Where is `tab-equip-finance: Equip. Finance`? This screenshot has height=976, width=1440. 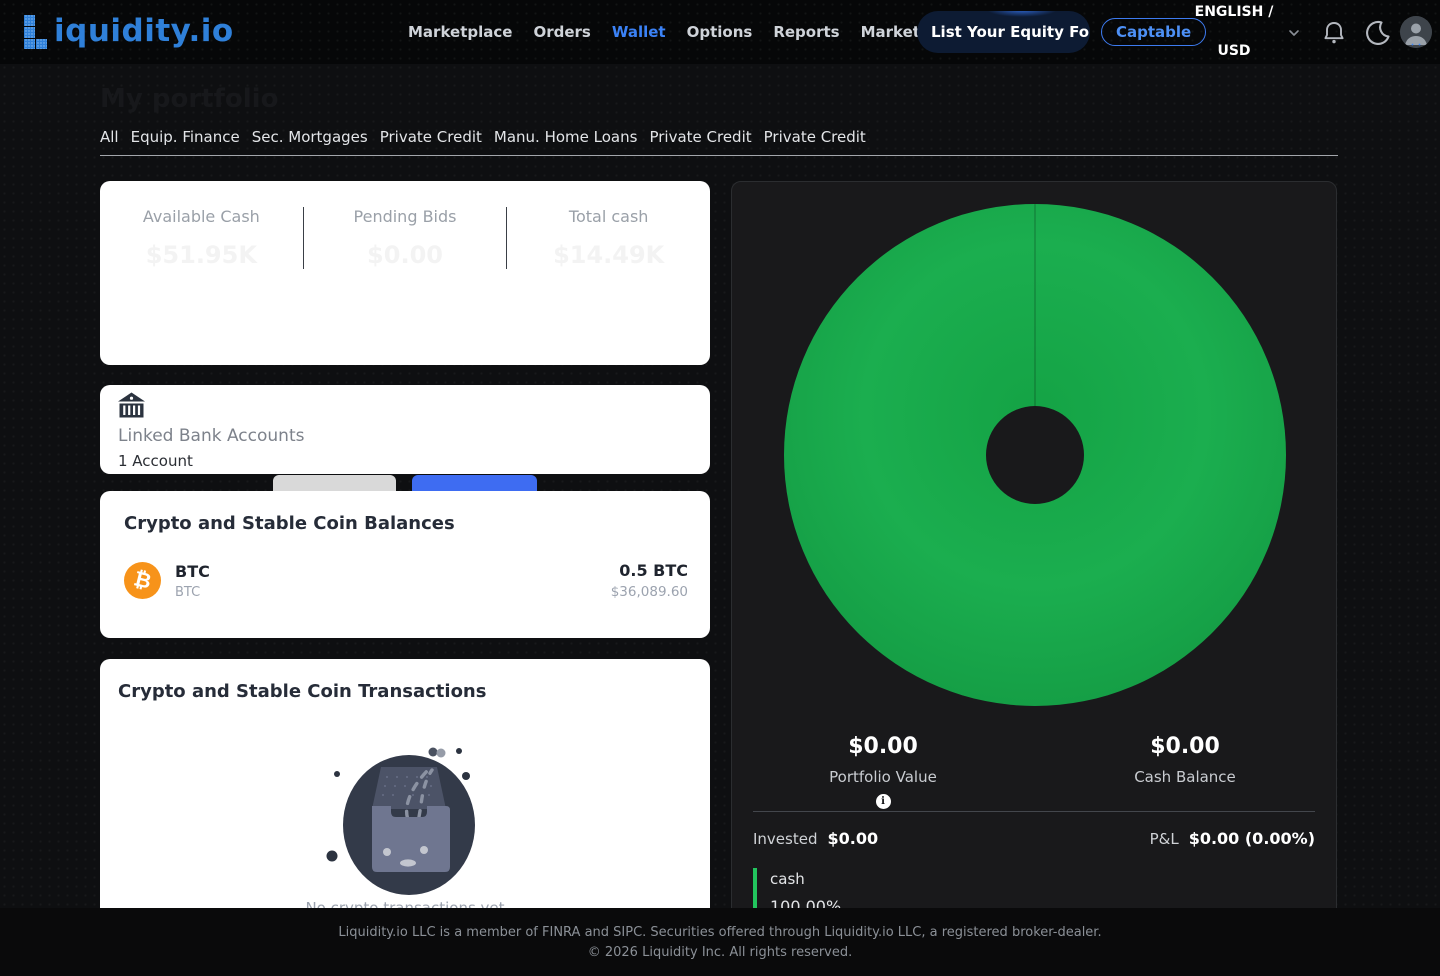
tab-equip-finance: Equip. Finance is located at coordinates (185, 137).